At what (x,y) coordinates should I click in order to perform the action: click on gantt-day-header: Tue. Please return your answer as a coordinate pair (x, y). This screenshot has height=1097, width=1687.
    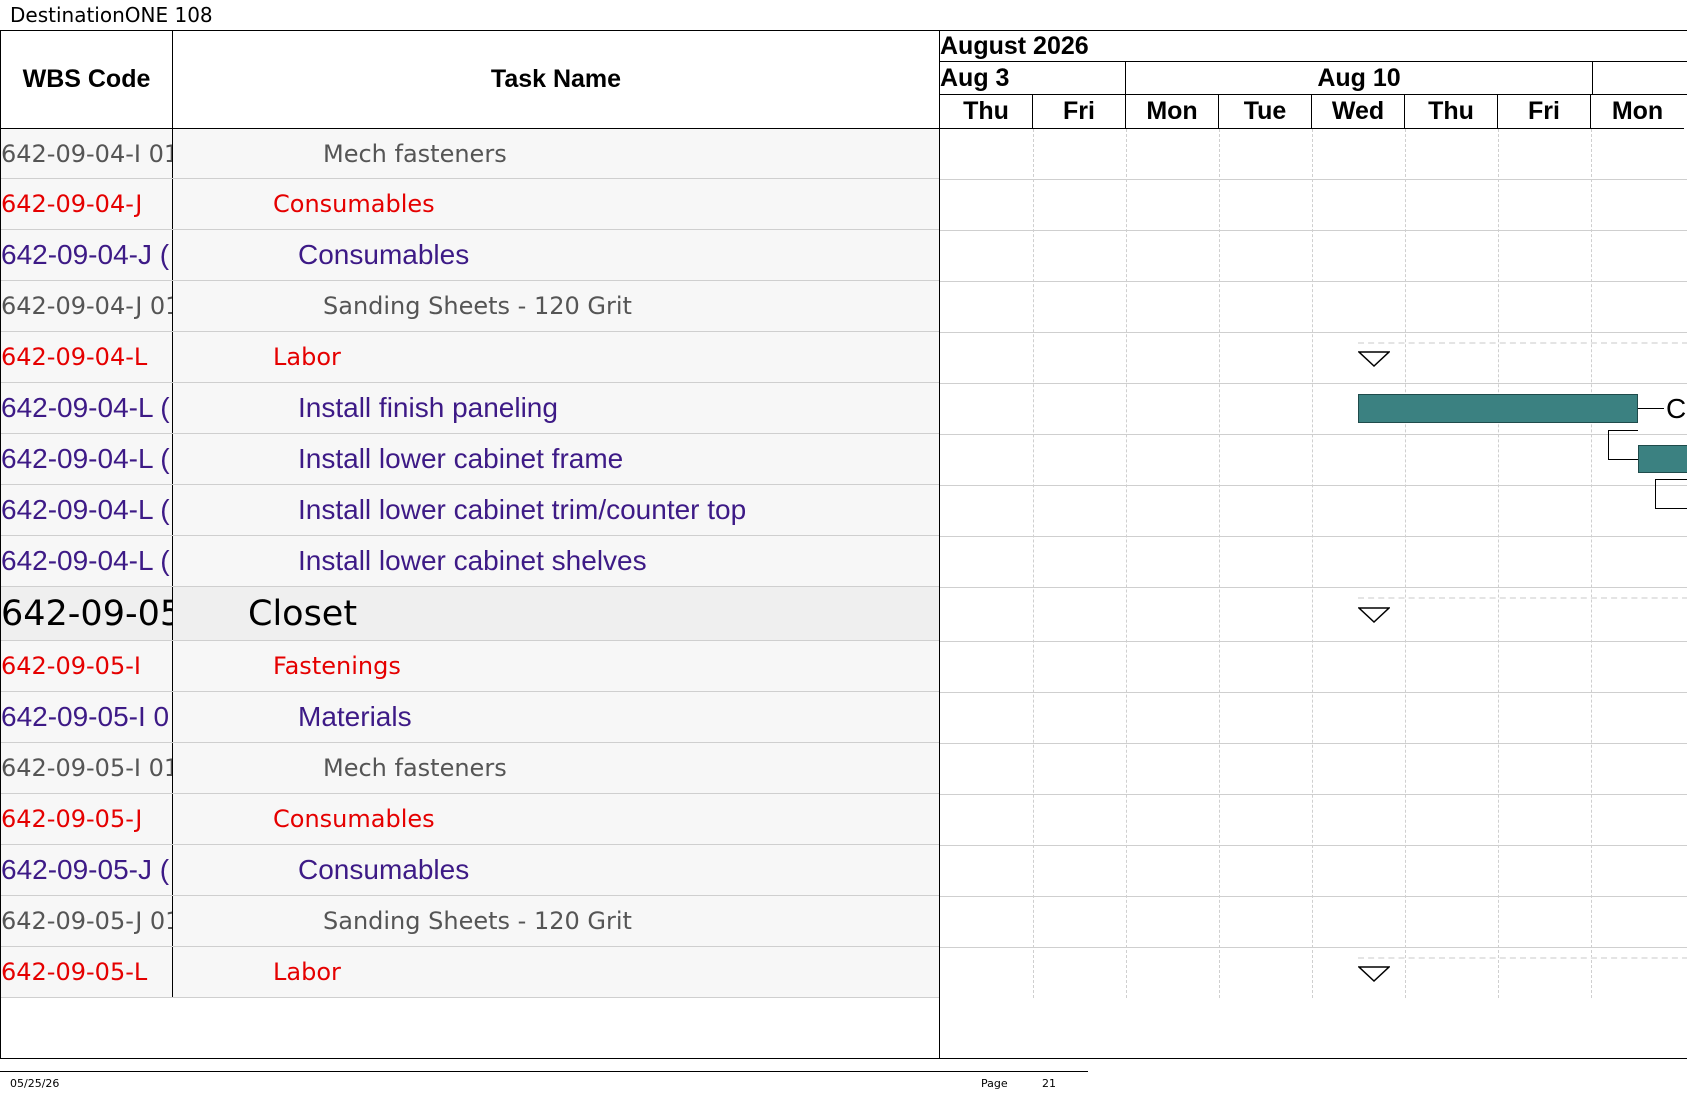
    Looking at the image, I should click on (1265, 112).